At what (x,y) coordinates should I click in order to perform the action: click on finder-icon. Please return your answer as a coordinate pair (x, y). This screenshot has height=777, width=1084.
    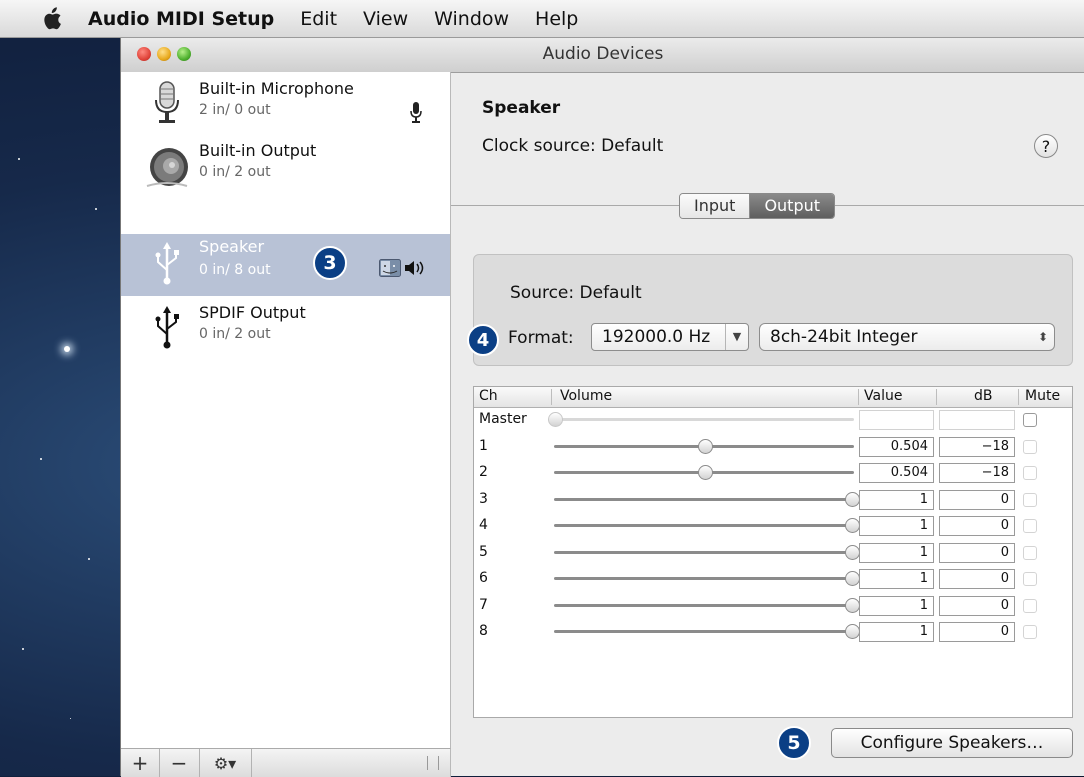
    Looking at the image, I should click on (390, 268).